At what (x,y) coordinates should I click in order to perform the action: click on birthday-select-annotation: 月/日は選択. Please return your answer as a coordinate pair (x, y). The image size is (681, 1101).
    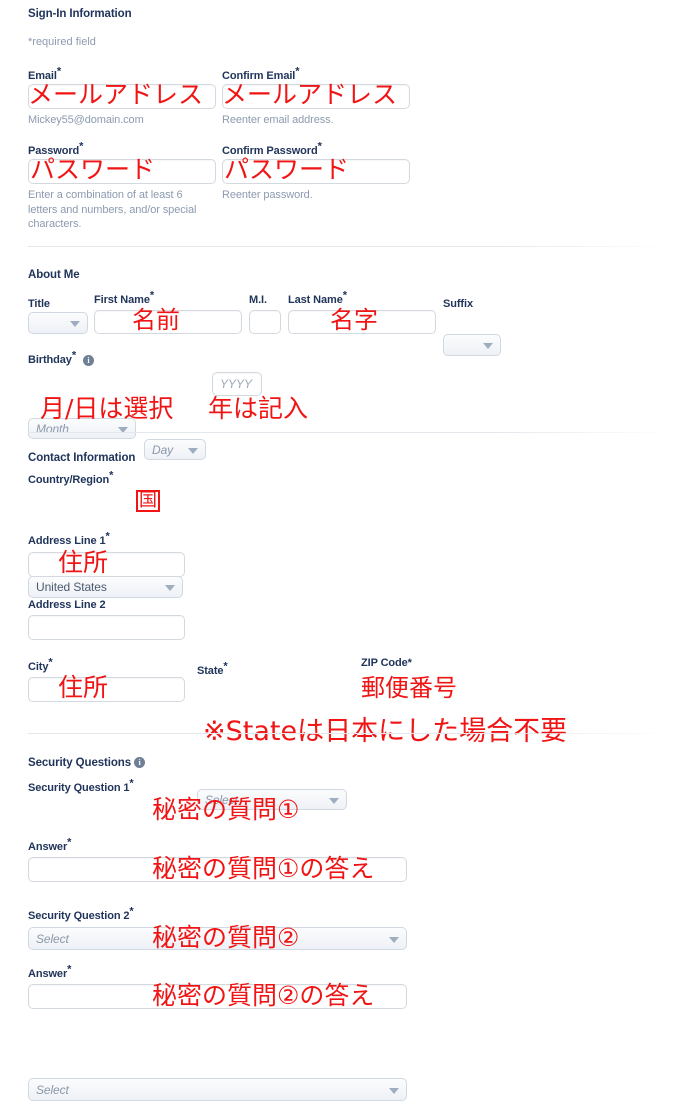
    Looking at the image, I should click on (107, 408).